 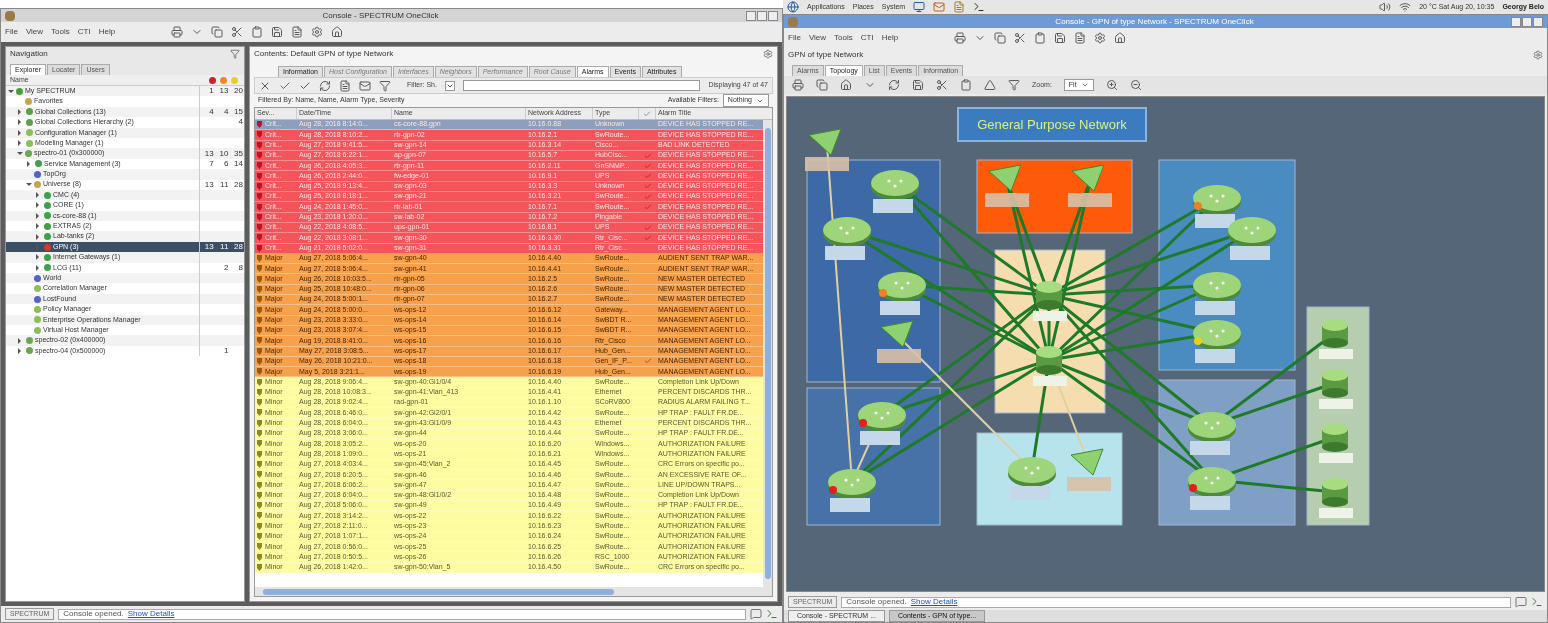 I want to click on check-icon, so click(x=647, y=113).